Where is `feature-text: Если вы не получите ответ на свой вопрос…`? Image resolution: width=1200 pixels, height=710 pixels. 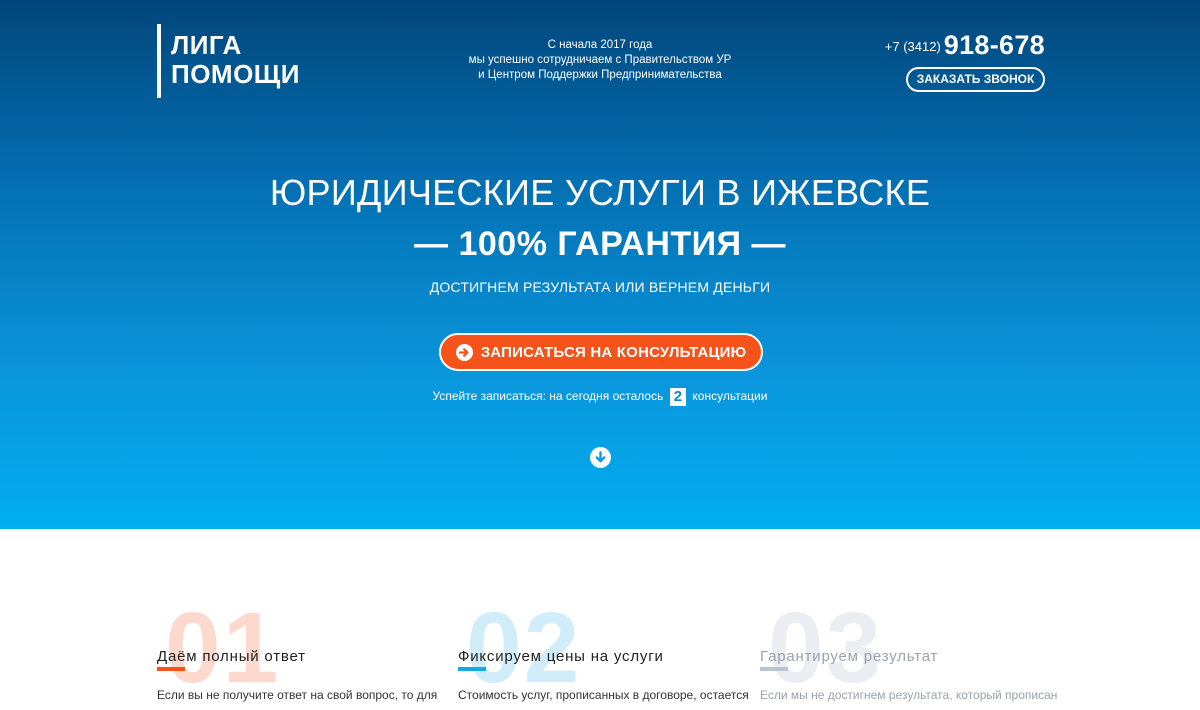
feature-text: Если вы не получите ответ на свой вопрос… is located at coordinates (297, 695).